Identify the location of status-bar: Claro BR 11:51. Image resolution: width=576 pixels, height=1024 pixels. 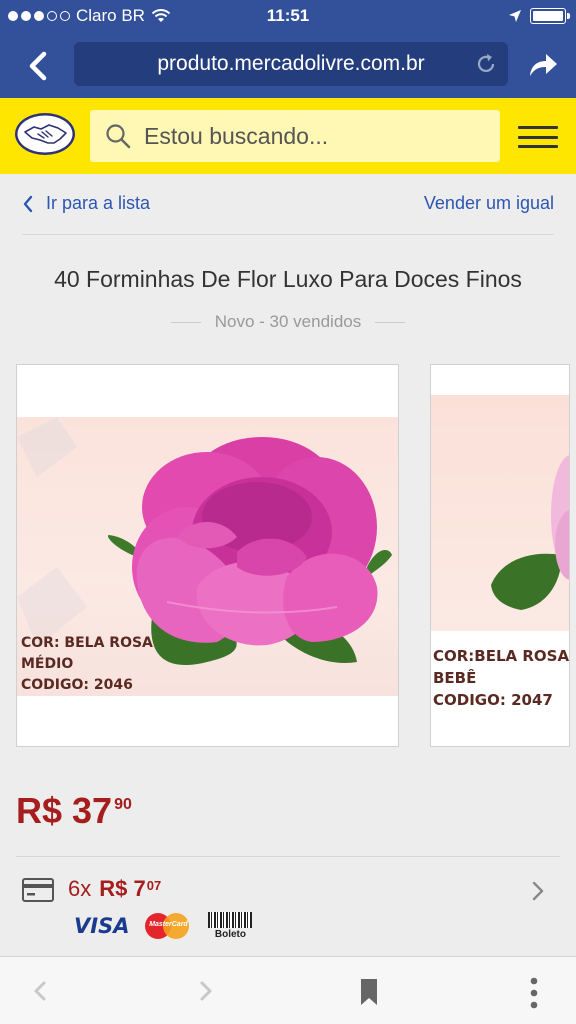
(288, 16).